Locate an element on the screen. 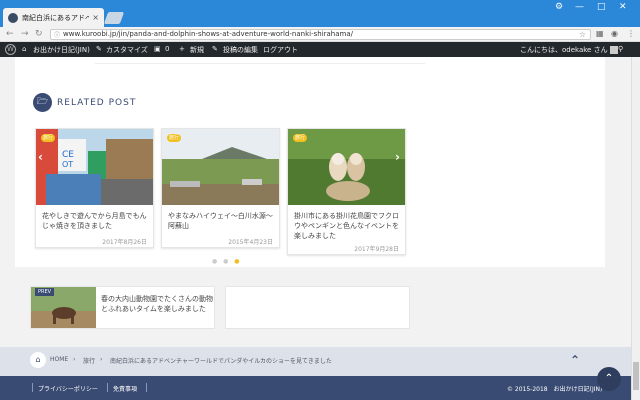  reload-icon: ↻ is located at coordinates (39, 34).